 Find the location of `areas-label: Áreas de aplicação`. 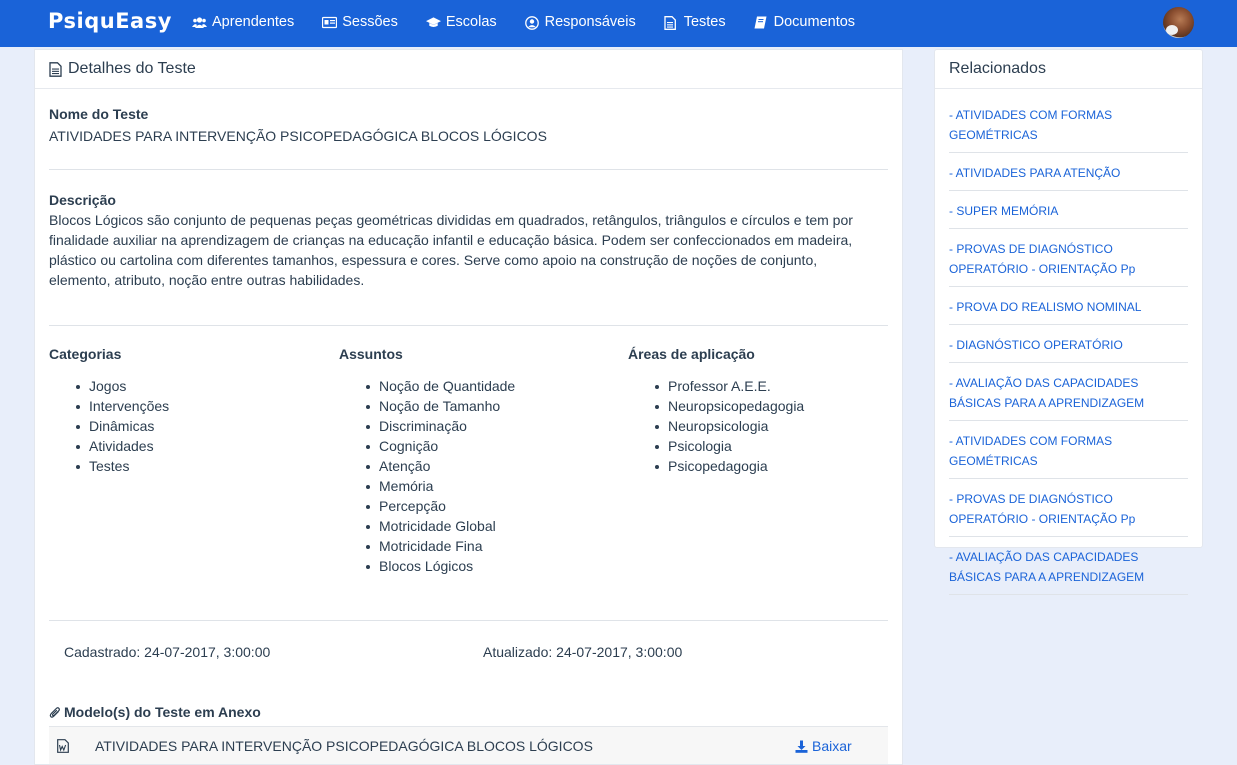

areas-label: Áreas de aplicação is located at coordinates (691, 354).